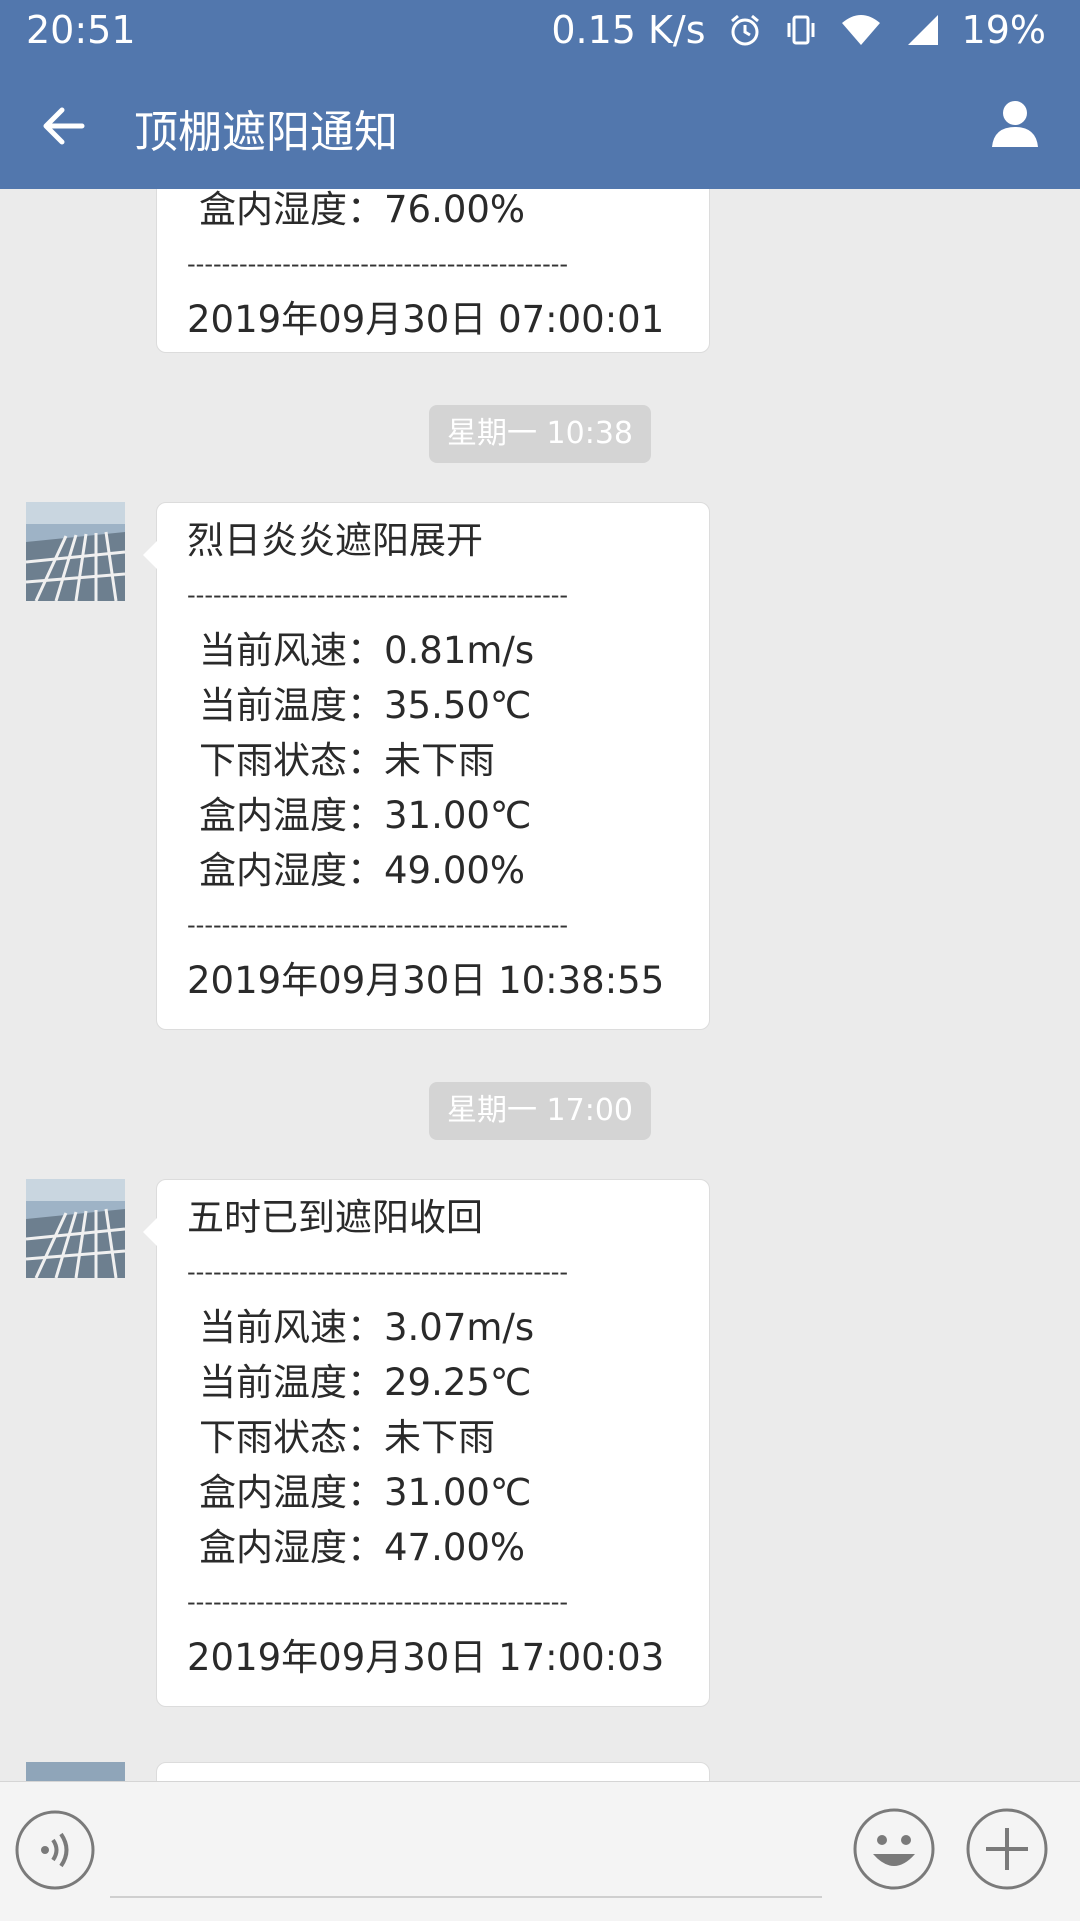 Image resolution: width=1080 pixels, height=1921 pixels. Describe the element at coordinates (628, 30) in the screenshot. I see `network-speed: 0.15 K/s` at that location.